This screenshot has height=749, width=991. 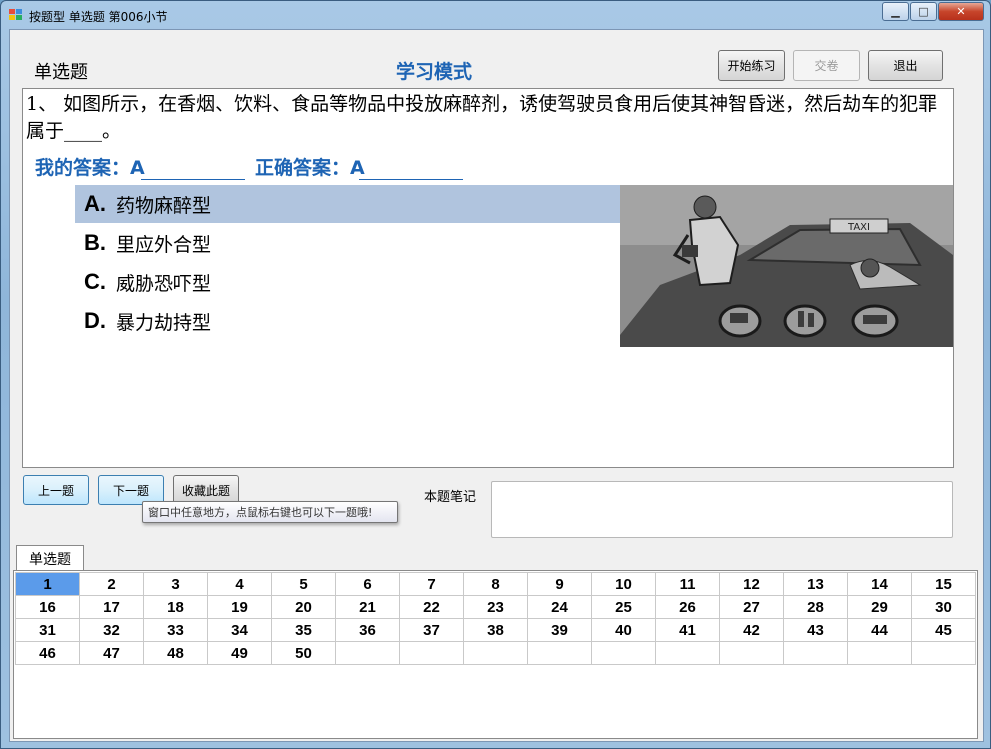 I want to click on question-illustration: TAXI, so click(x=786, y=266).